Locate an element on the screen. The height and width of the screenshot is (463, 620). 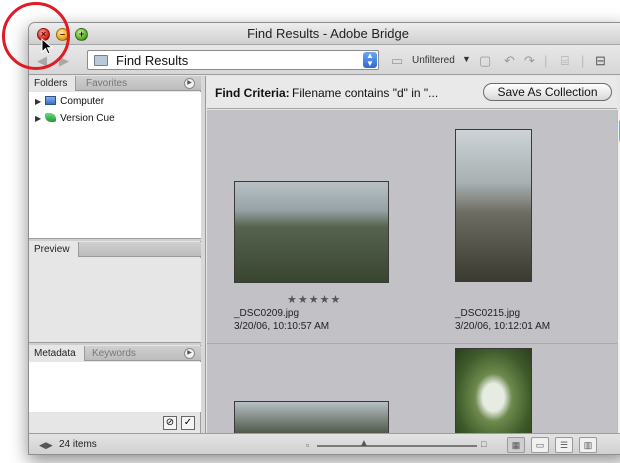
thumbnail-size-slider is located at coordinates (397, 446).